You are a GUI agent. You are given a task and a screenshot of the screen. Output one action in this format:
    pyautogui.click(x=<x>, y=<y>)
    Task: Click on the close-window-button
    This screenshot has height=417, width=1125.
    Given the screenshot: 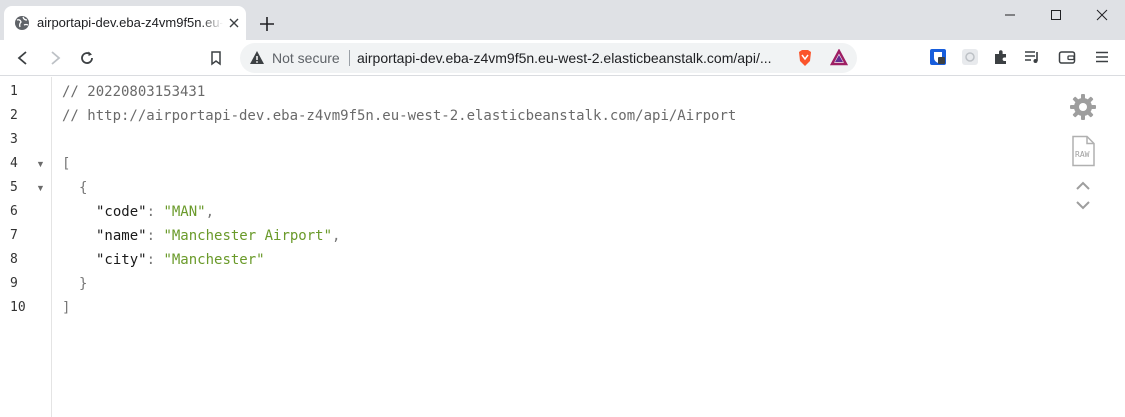 What is the action you would take?
    pyautogui.click(x=1102, y=15)
    